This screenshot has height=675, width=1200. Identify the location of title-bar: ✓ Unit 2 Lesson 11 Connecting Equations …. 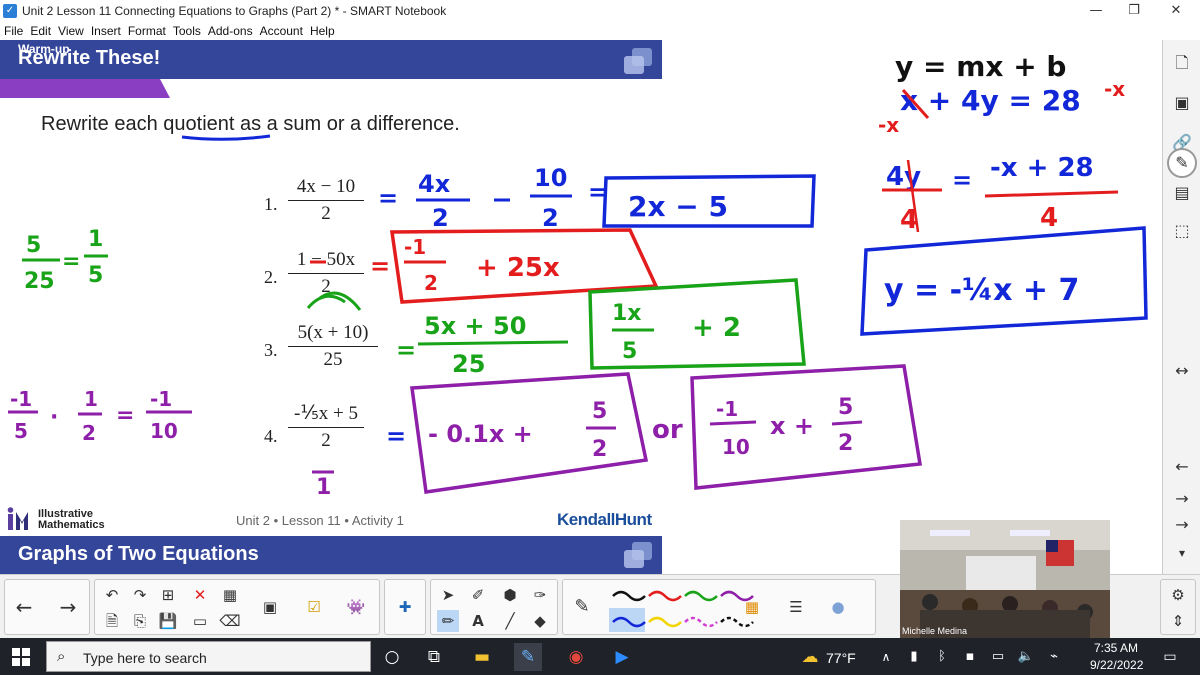
(600, 11).